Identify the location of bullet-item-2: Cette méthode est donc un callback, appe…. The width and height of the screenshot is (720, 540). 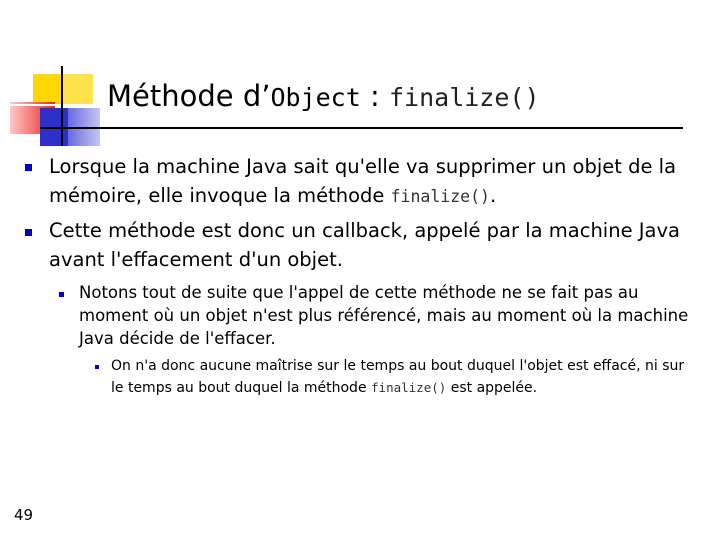
(379, 245).